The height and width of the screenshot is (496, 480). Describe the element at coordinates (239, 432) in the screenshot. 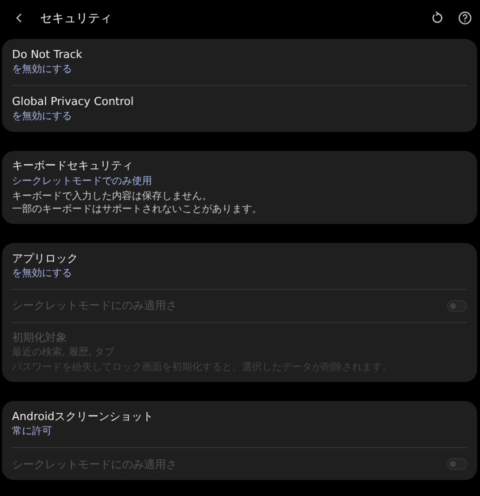

I see `setting-value: 常に許可` at that location.